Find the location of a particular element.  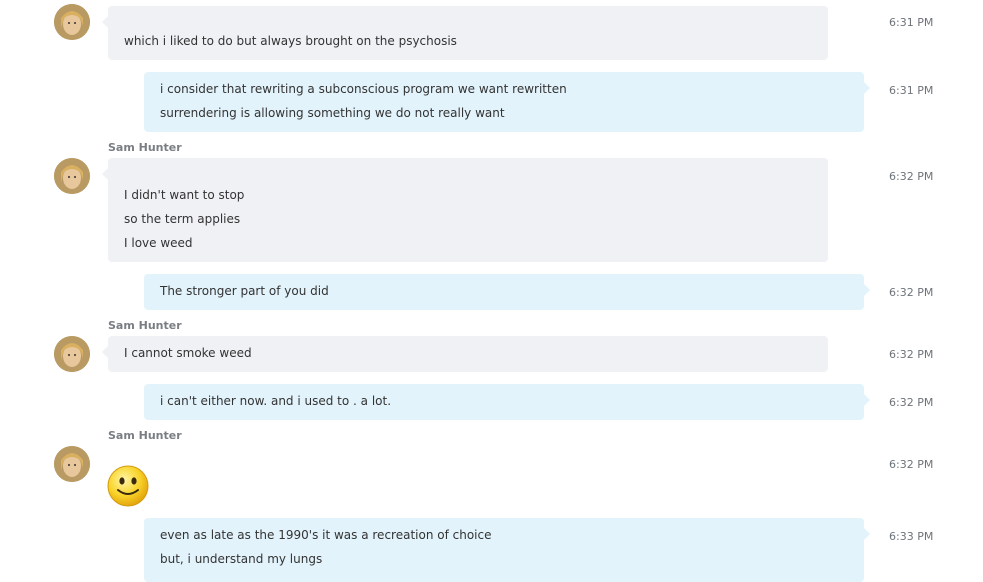

message-timestamp: 6:33 PM is located at coordinates (911, 536).